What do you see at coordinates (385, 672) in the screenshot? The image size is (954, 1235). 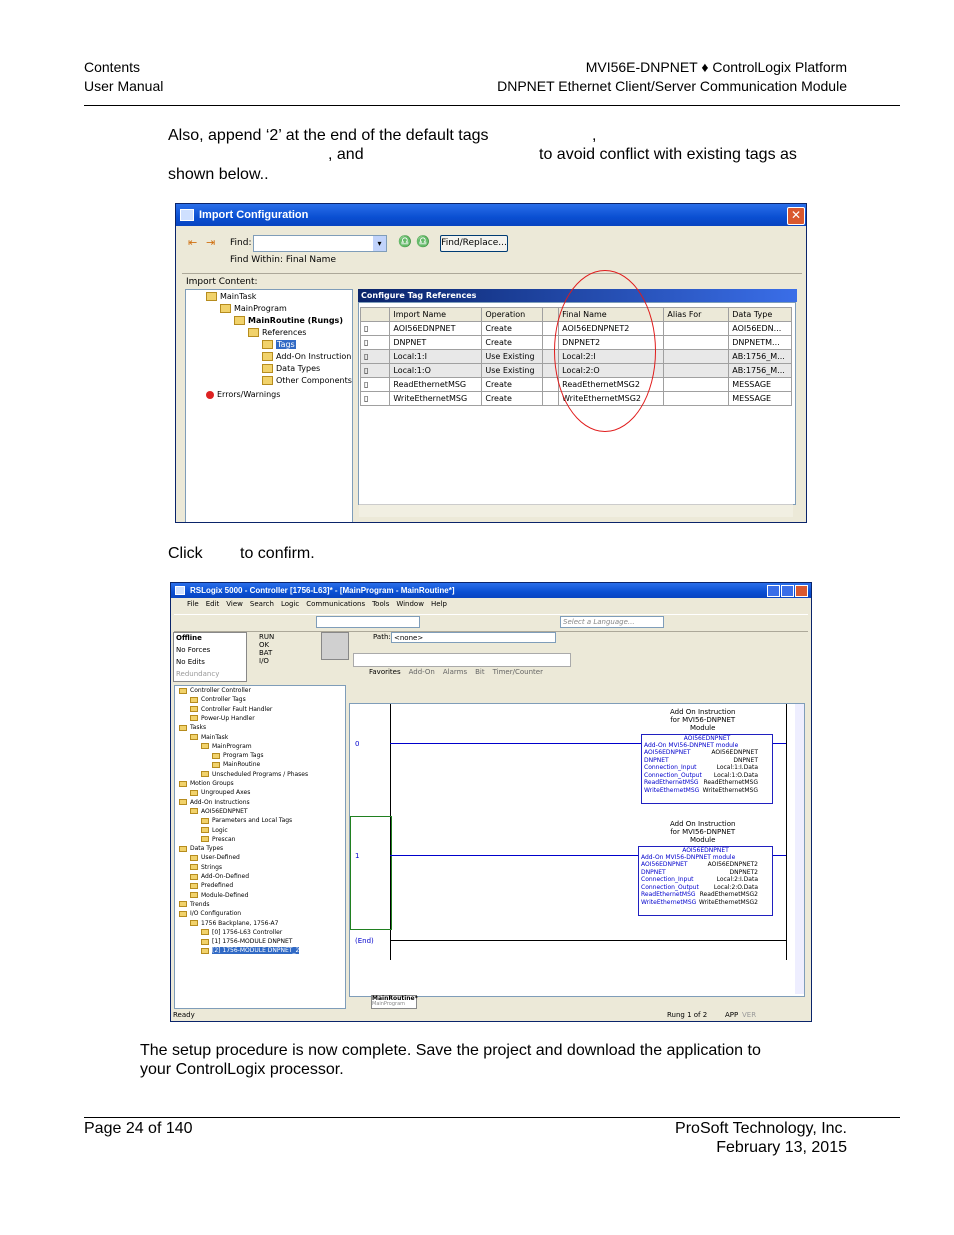 I see `tab-favorites: Favorites` at bounding box center [385, 672].